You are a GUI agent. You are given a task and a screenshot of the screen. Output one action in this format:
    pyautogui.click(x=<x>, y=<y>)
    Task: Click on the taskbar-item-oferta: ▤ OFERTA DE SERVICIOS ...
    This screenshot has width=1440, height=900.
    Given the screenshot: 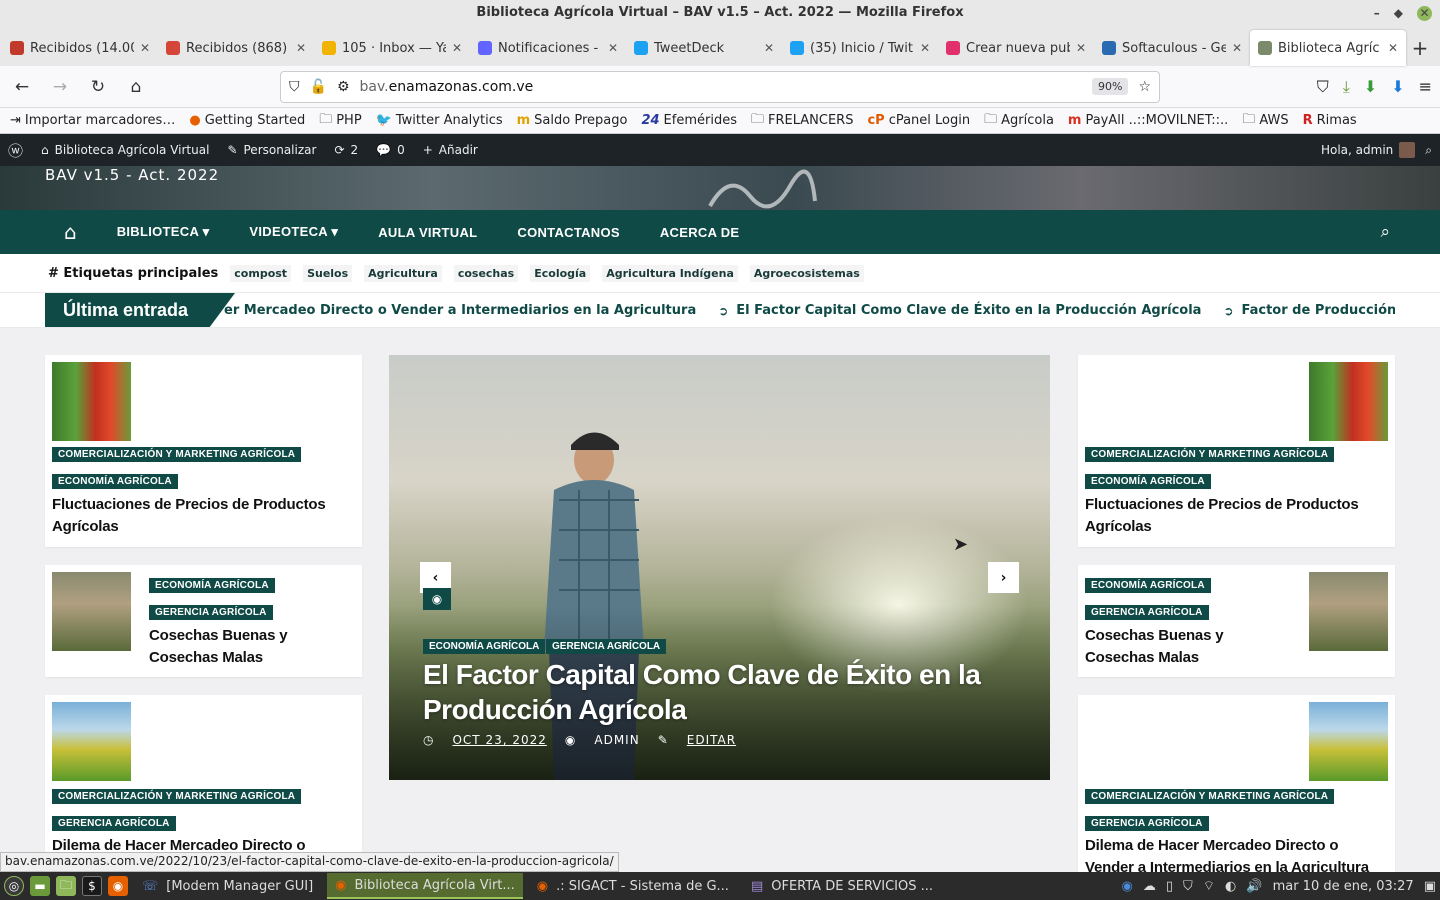 What is the action you would take?
    pyautogui.click(x=842, y=886)
    